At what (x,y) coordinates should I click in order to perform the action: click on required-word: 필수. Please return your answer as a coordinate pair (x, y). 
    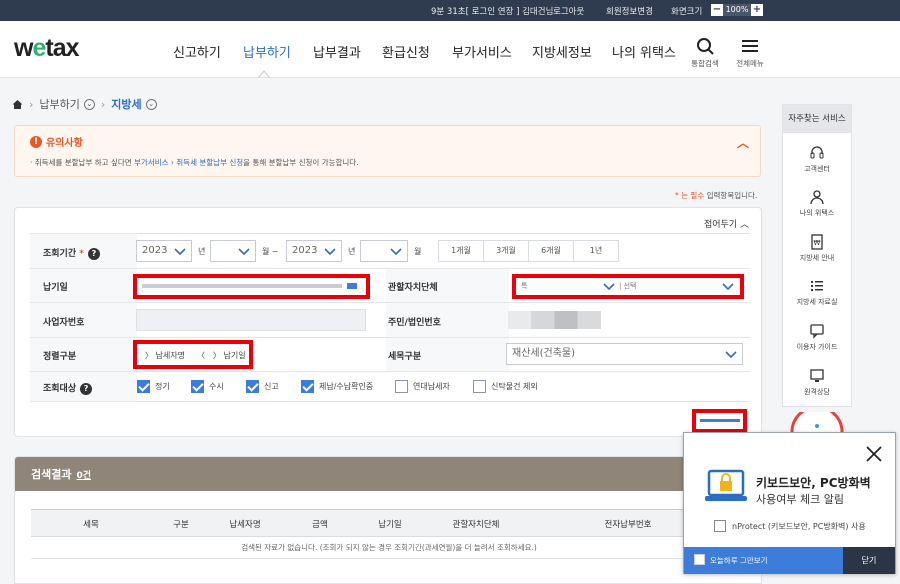
    Looking at the image, I should click on (697, 195).